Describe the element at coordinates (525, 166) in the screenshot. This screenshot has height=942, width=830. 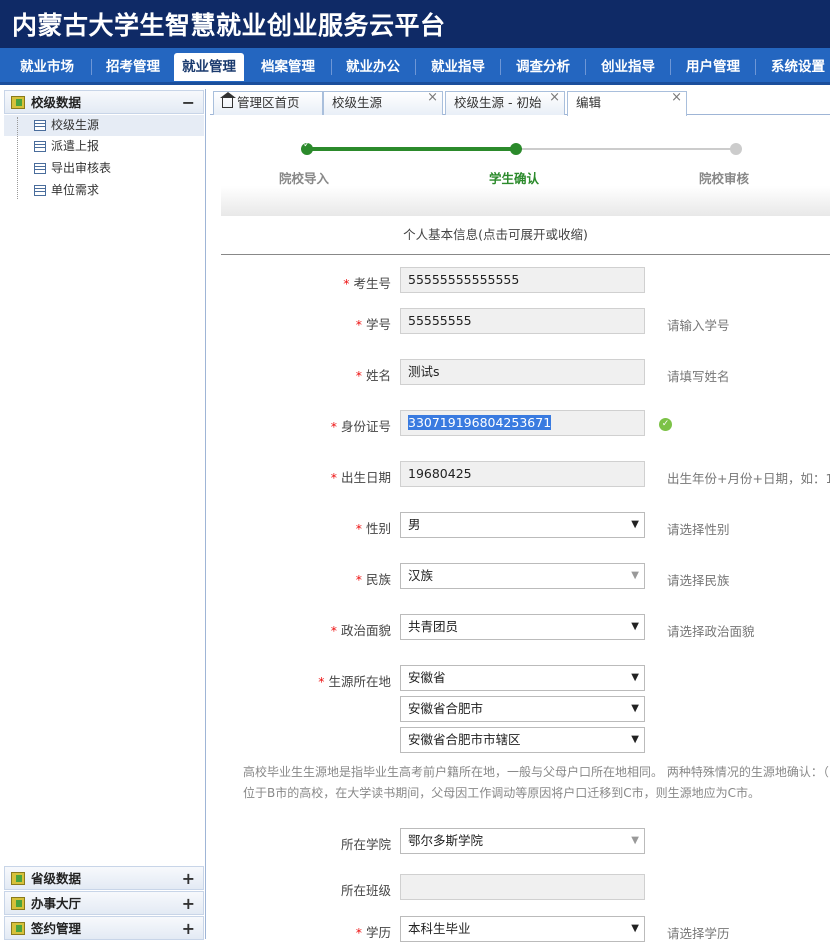
I see `progress-steps: 院校导入 学生确认 院校审核` at that location.